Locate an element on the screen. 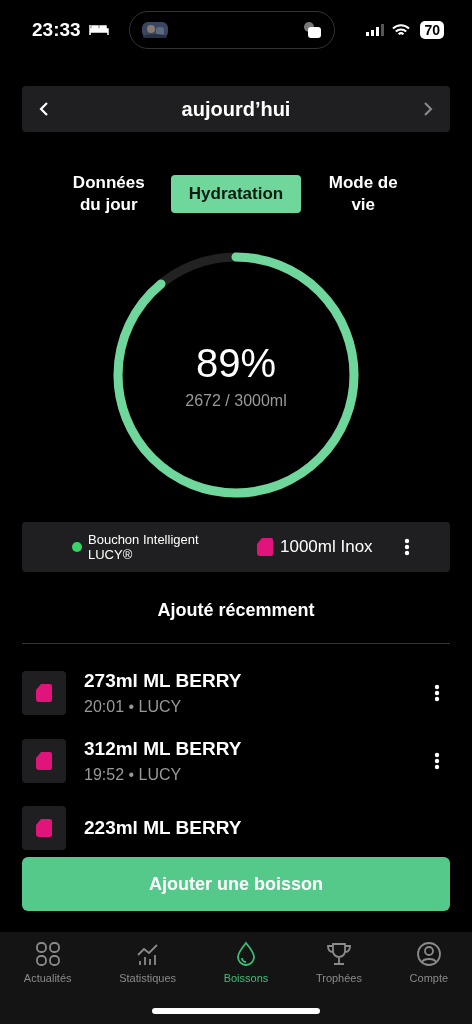  battery-level: 70 is located at coordinates (432, 30).